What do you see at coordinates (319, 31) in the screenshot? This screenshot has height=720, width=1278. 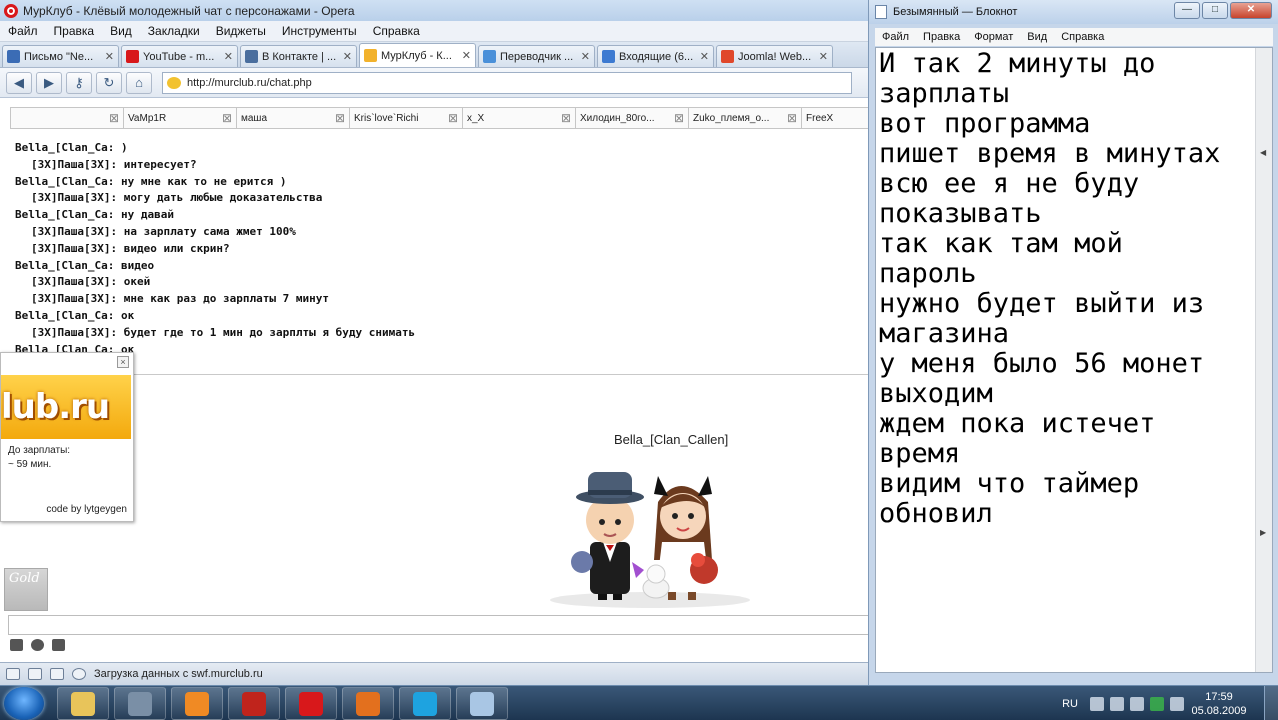 I see `menu-tools: Инструменты` at bounding box center [319, 31].